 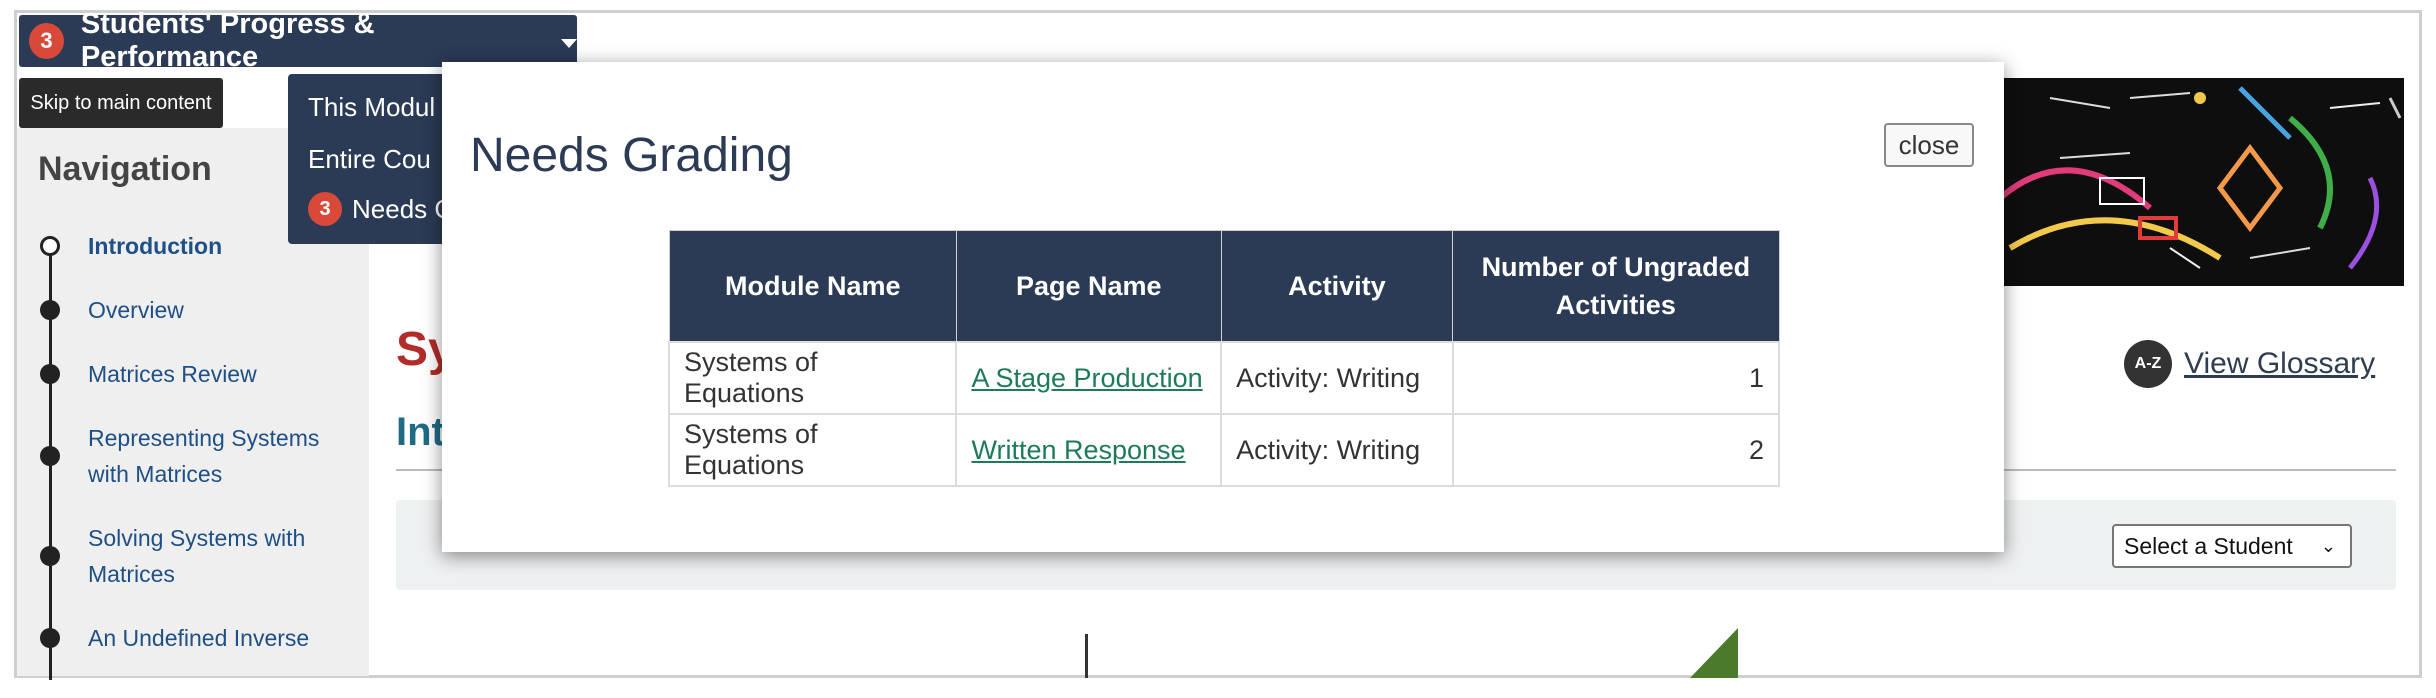 I want to click on menu-item-label: Needs G, so click(x=403, y=208).